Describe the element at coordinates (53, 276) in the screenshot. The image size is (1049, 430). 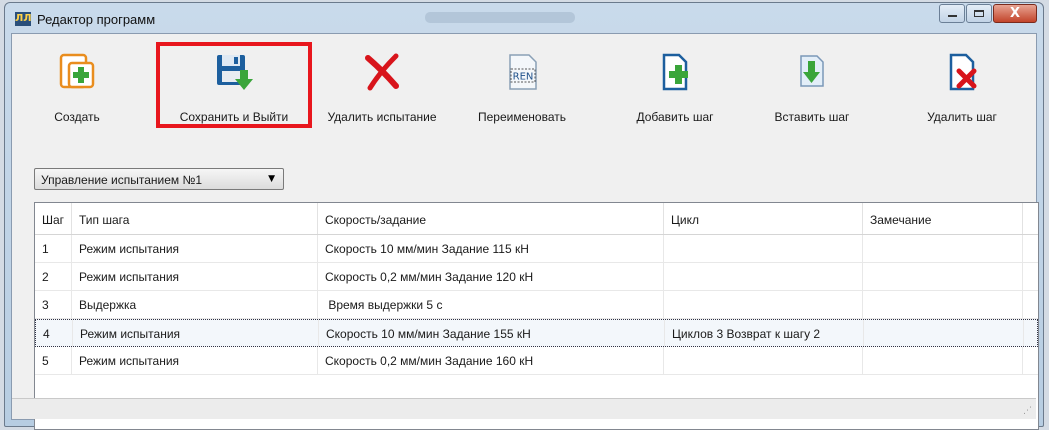
I see `cell-step: 2` at that location.